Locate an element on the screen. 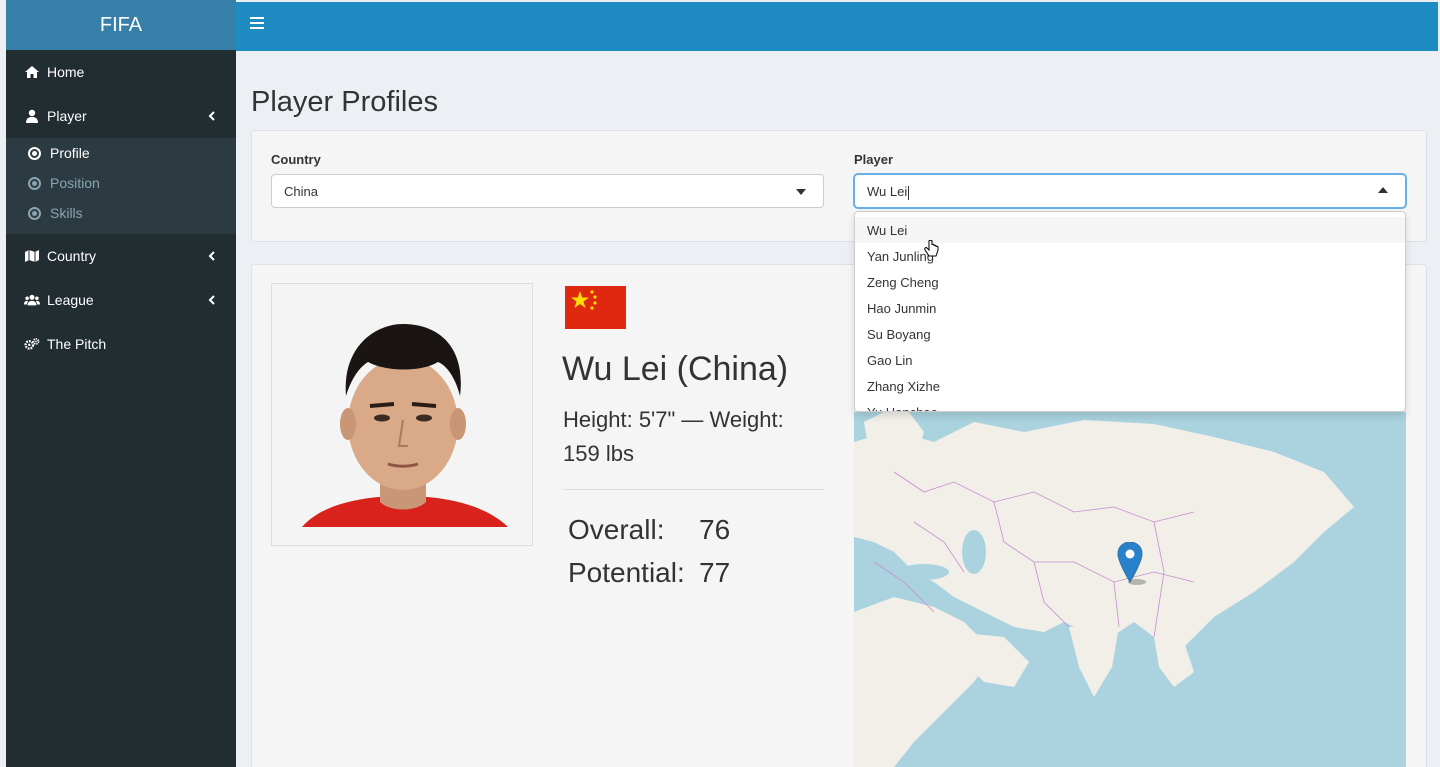  sidebar-item-player: Player is located at coordinates (121, 116).